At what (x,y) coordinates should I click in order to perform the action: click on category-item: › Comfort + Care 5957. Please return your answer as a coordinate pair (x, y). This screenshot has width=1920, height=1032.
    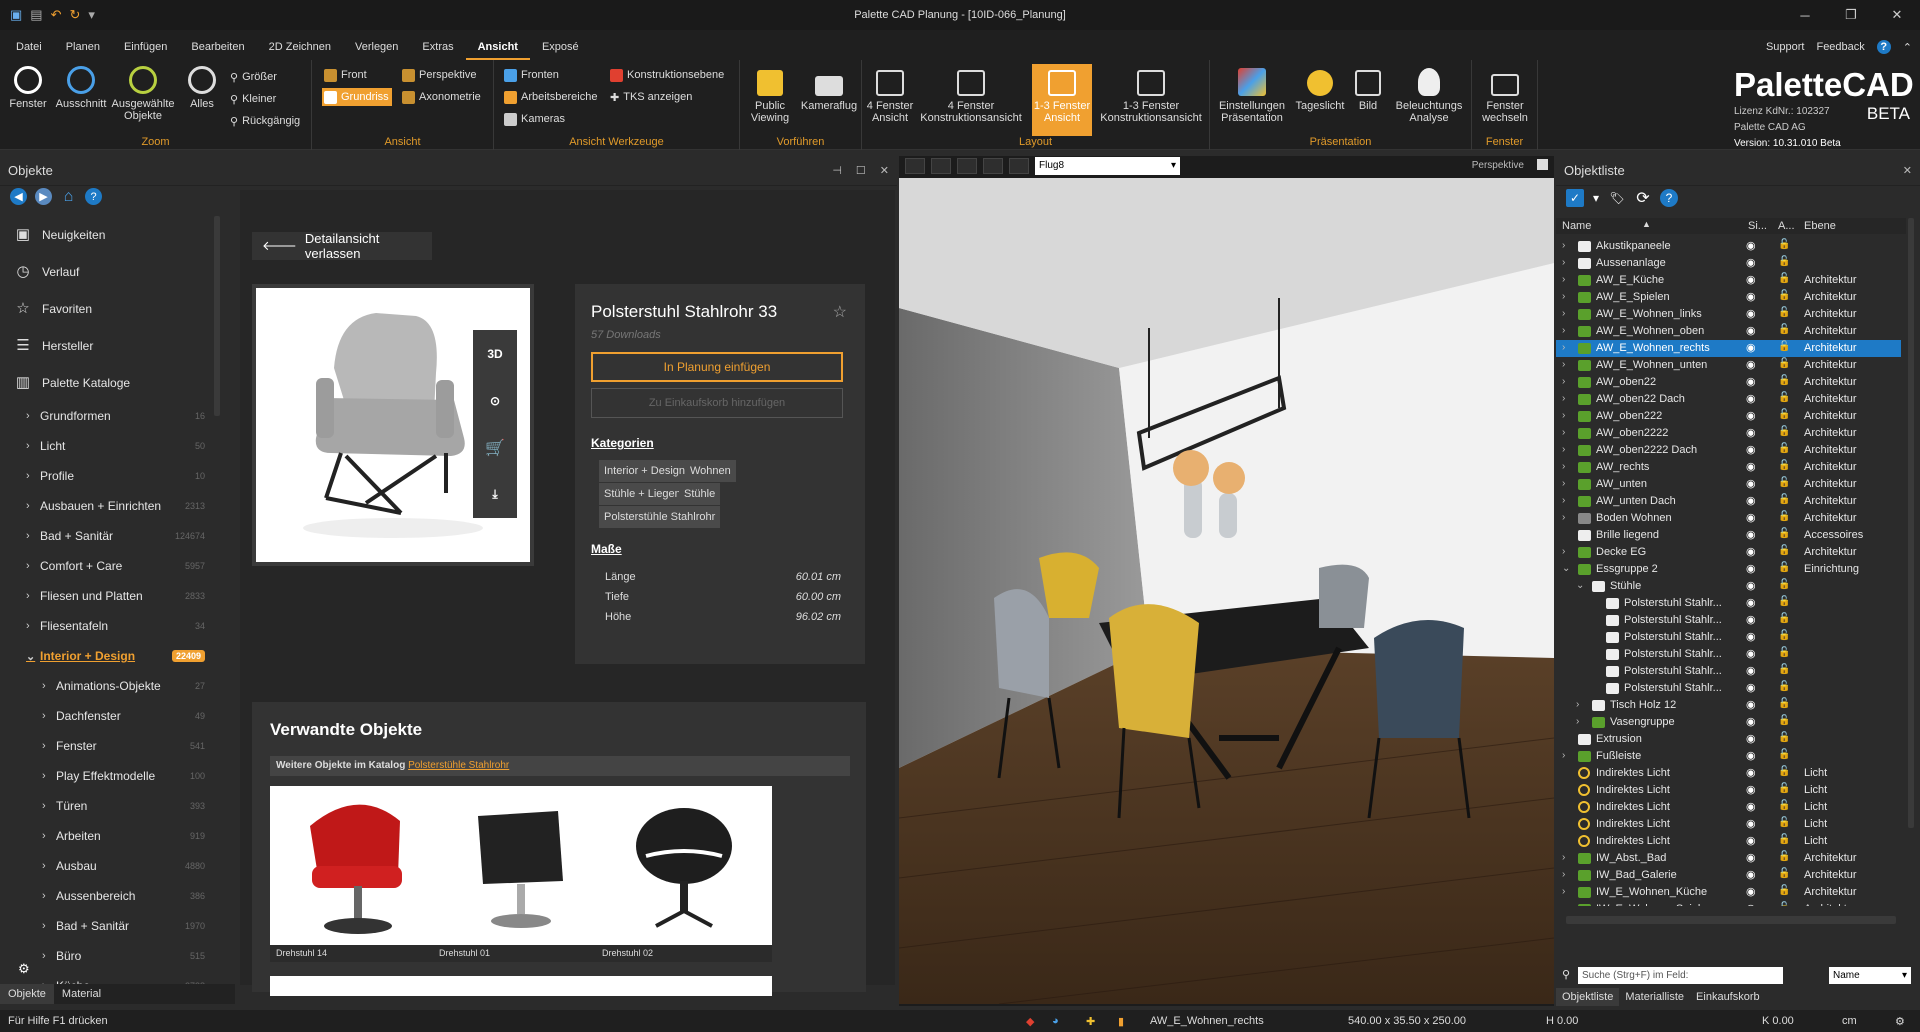
    Looking at the image, I should click on (110, 566).